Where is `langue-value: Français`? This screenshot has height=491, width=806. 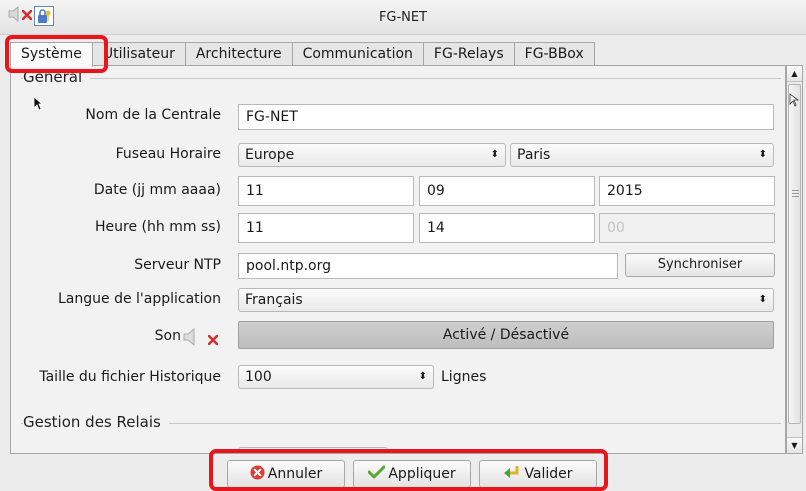 langue-value: Français is located at coordinates (274, 300).